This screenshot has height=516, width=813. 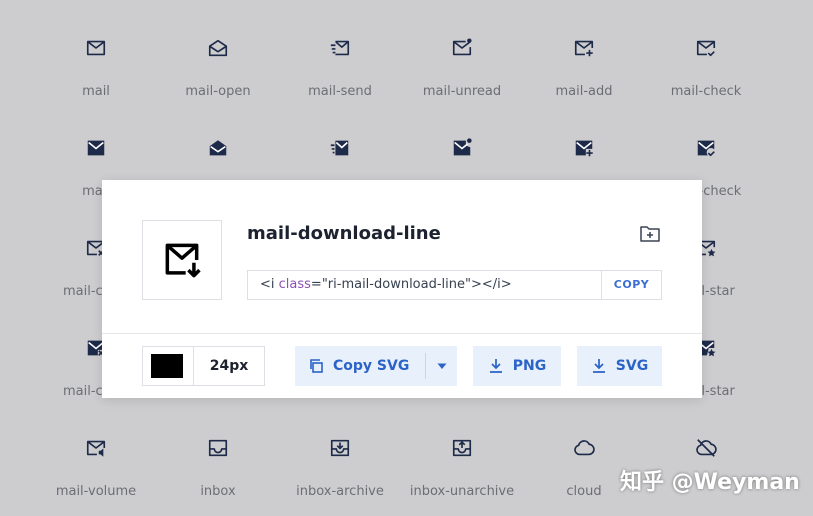 I want to click on copy-code-button: COPY, so click(x=631, y=285).